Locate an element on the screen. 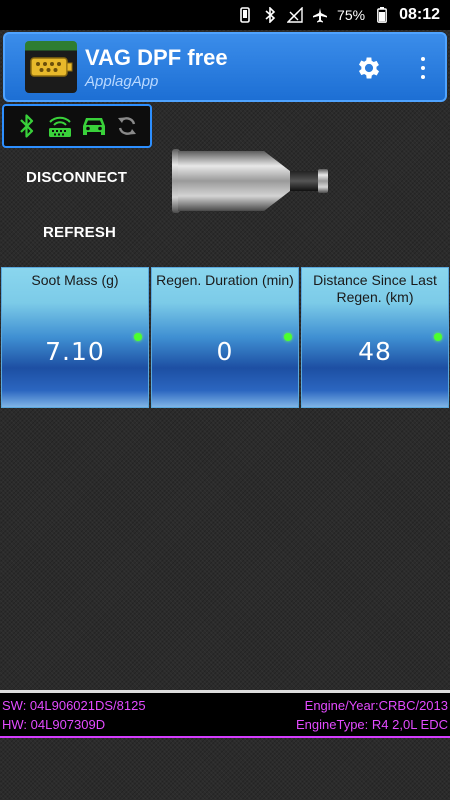 This screenshot has height=800, width=450. airplane-icon is located at coordinates (320, 15).